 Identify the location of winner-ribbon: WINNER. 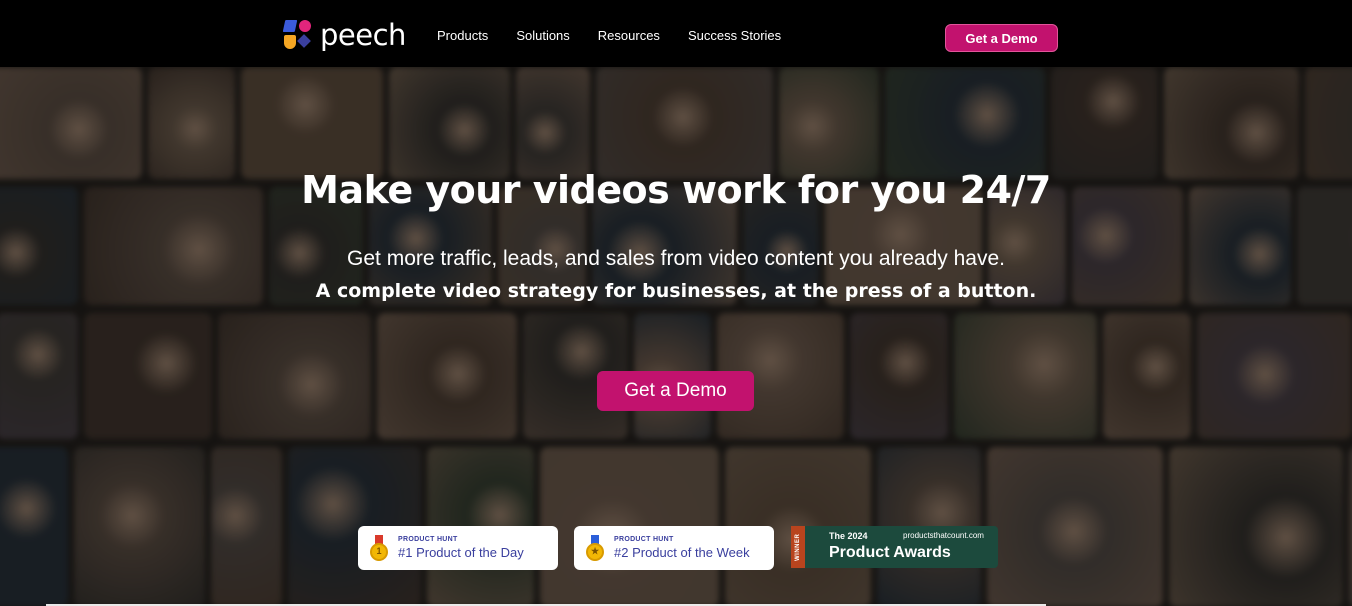
(798, 547).